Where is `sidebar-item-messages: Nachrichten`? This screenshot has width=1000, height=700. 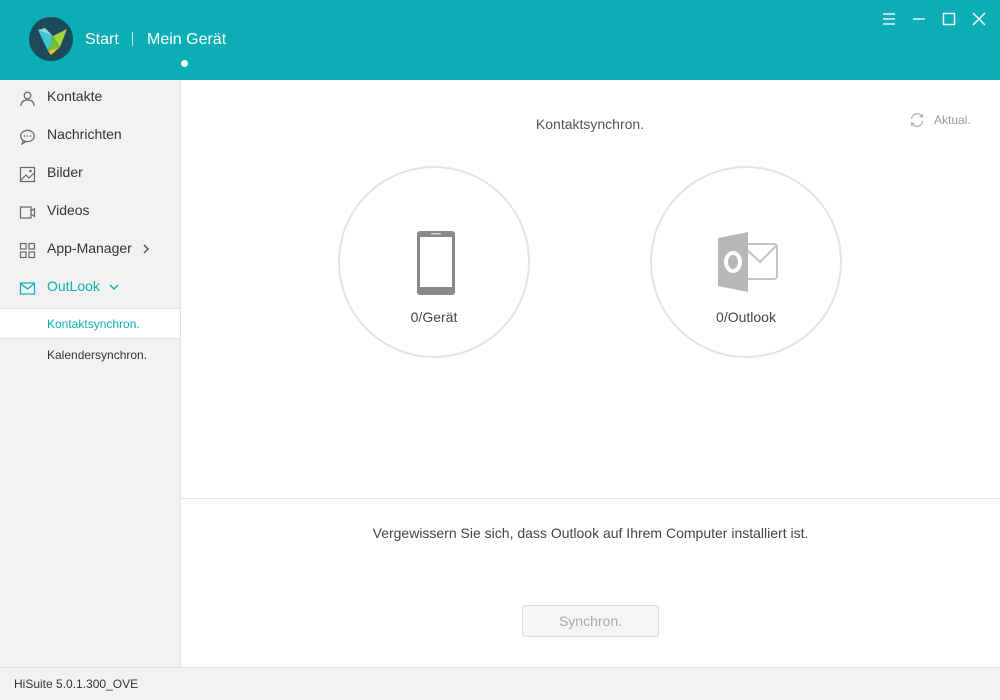
sidebar-item-messages: Nachrichten is located at coordinates (90, 137).